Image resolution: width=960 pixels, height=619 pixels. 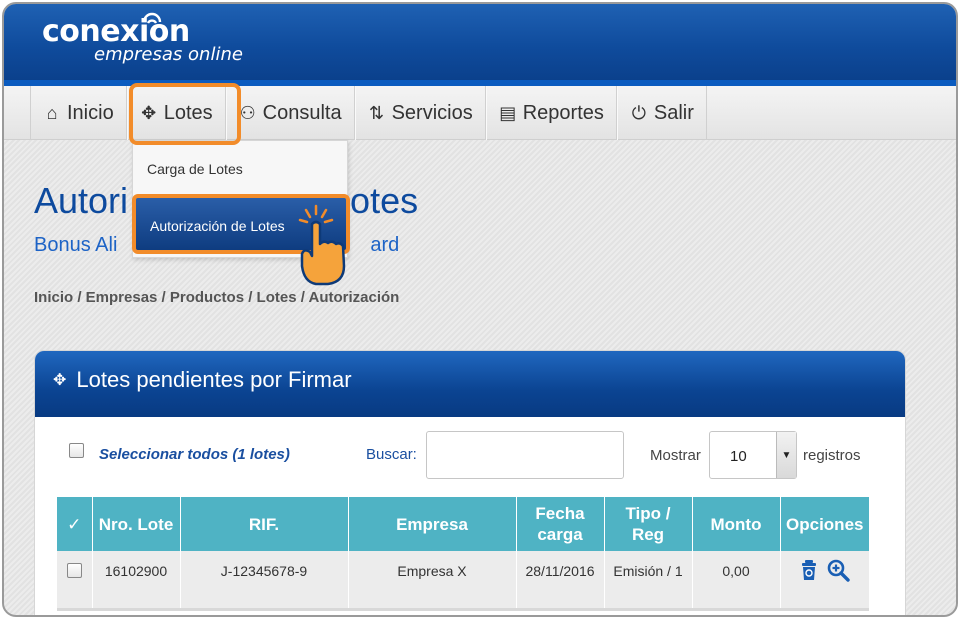 I want to click on brand-tagline: empresas online, so click(x=168, y=54).